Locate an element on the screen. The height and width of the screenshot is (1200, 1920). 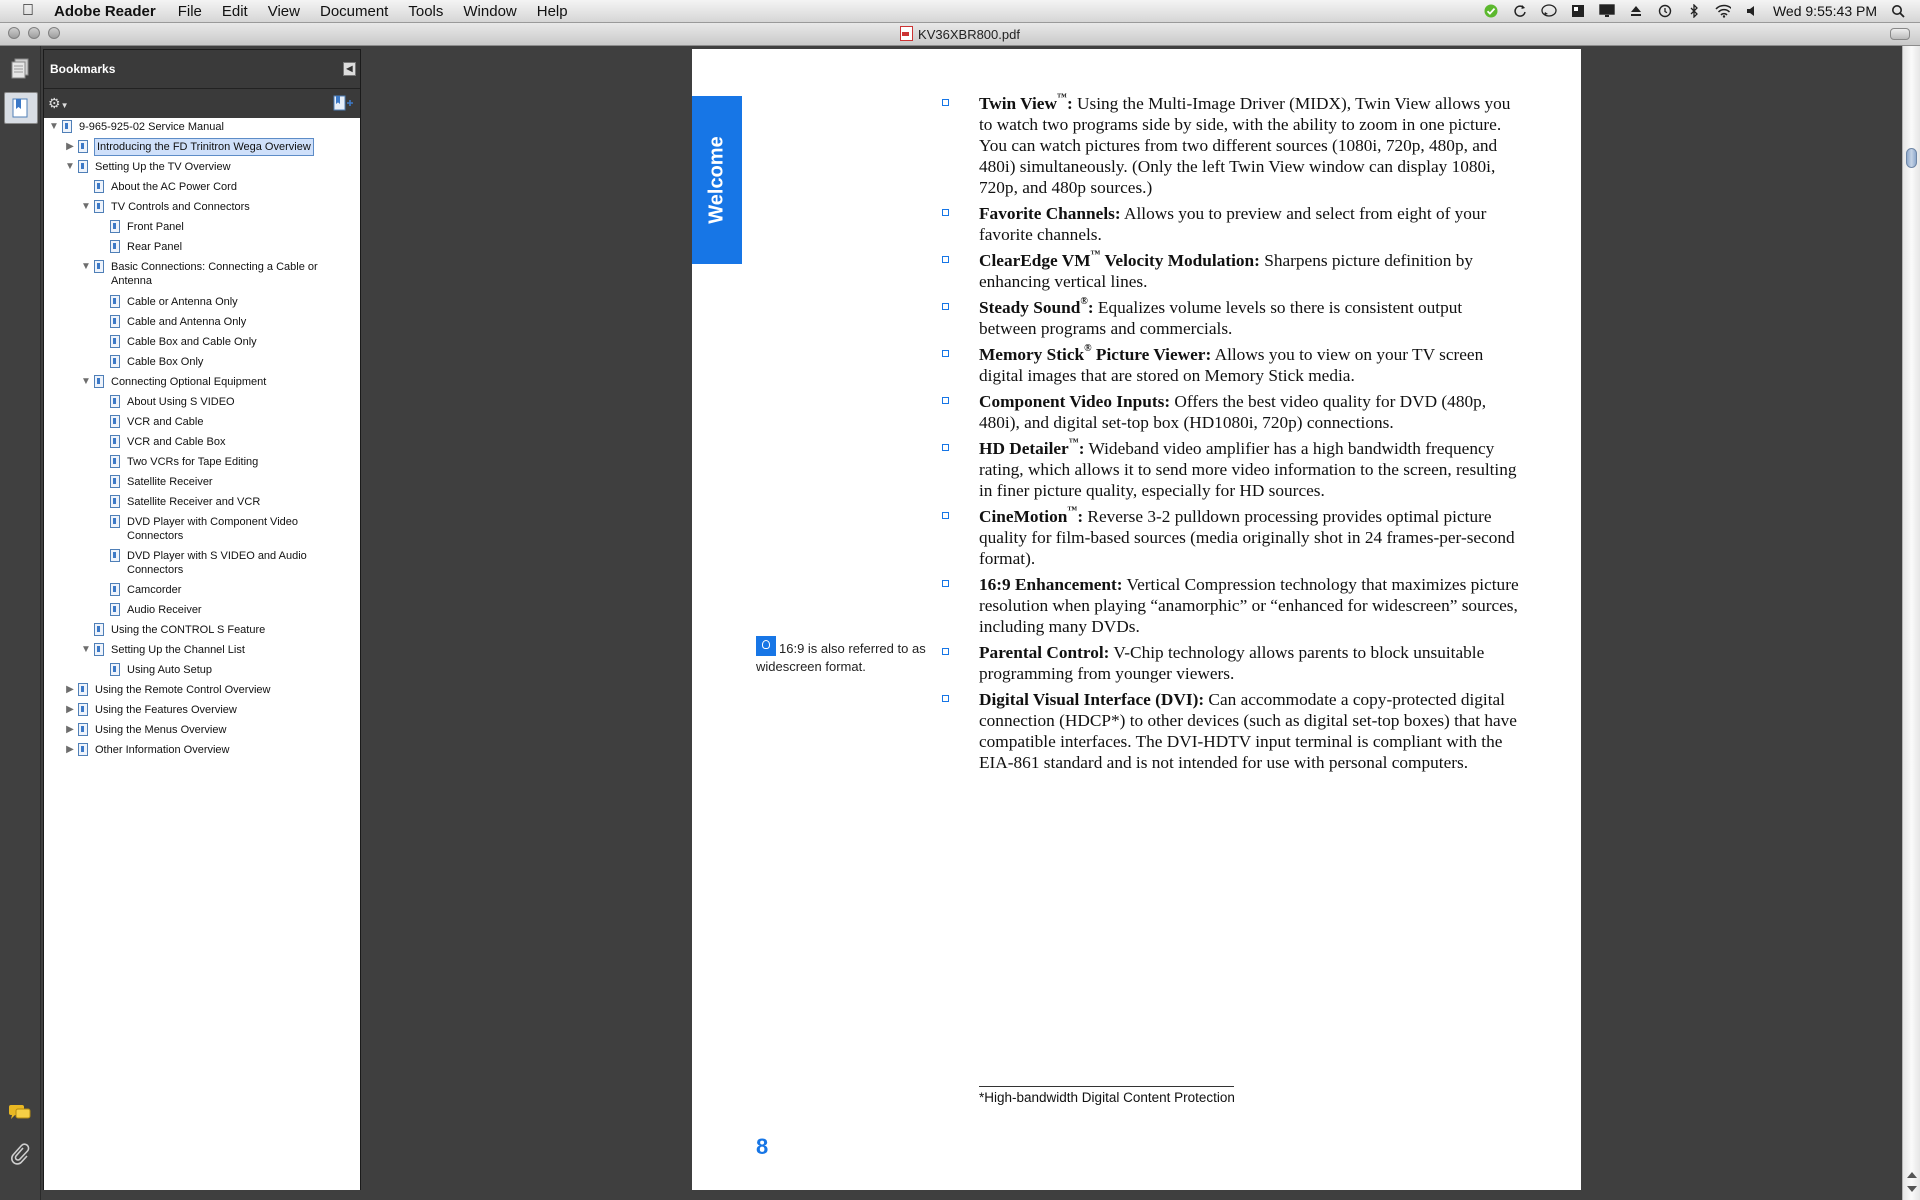
bookmark-item: ▶ Other Information Overview is located at coordinates (203, 750).